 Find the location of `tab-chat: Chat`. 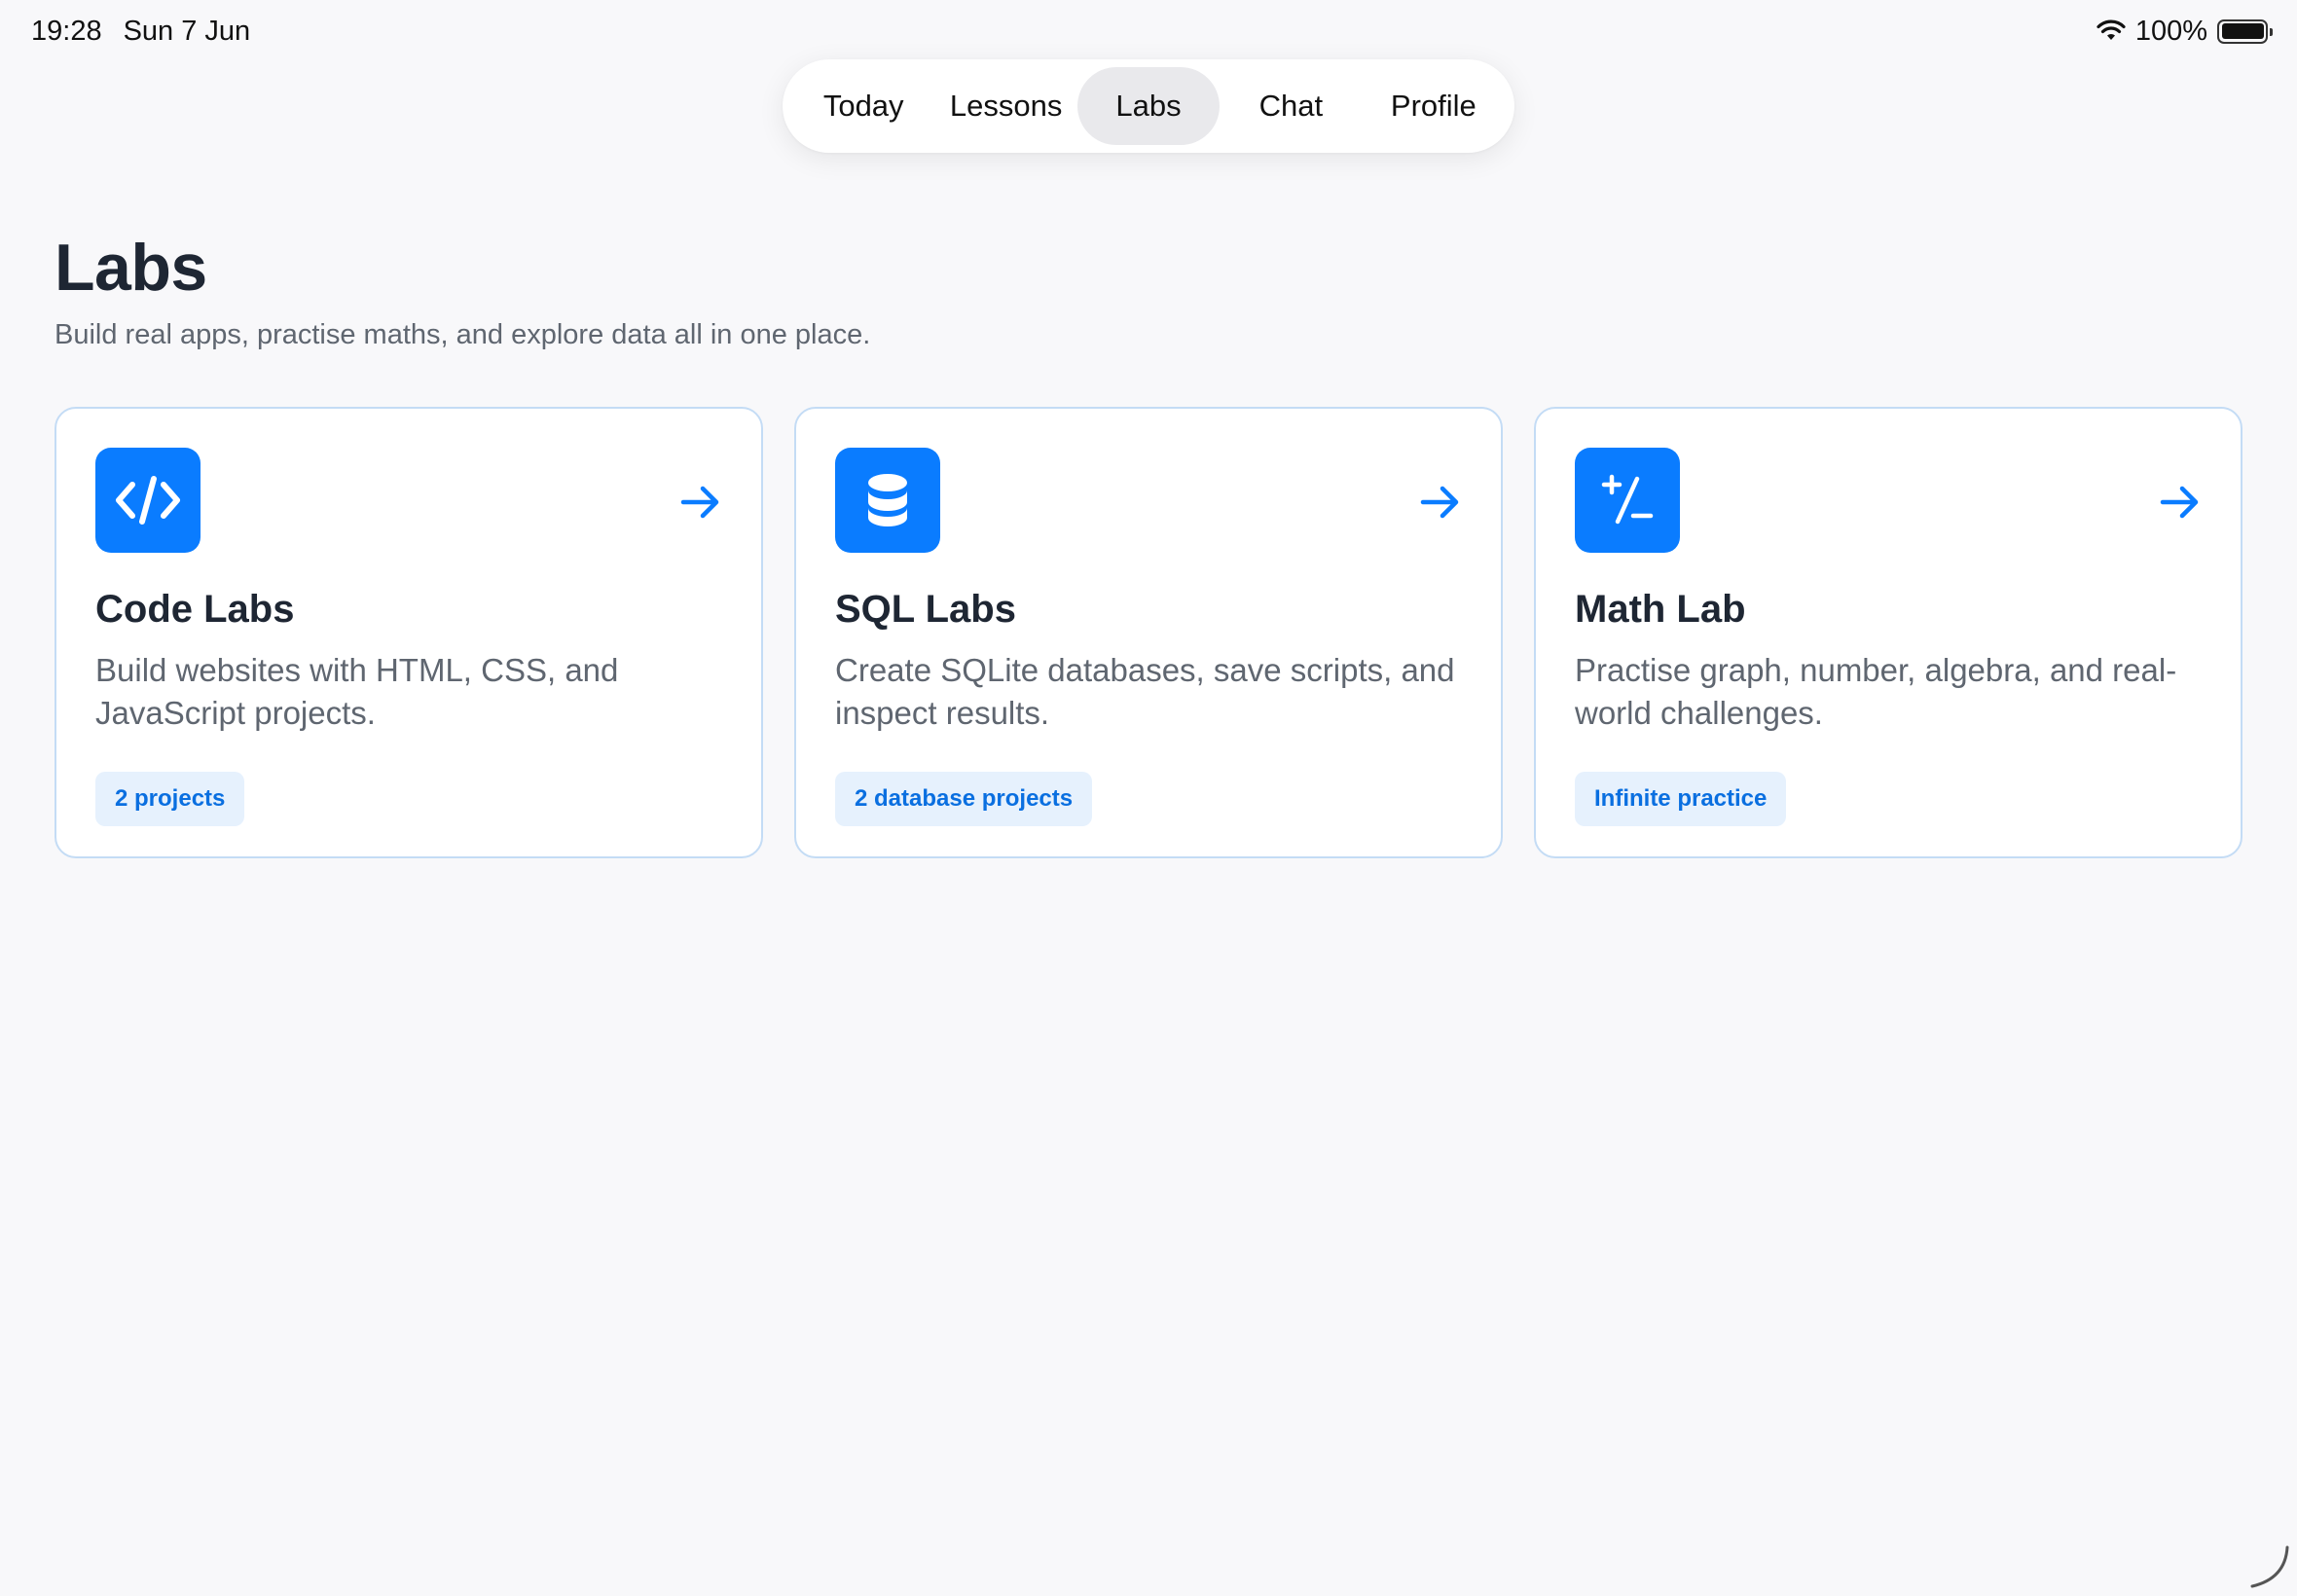

tab-chat: Chat is located at coordinates (1291, 106).